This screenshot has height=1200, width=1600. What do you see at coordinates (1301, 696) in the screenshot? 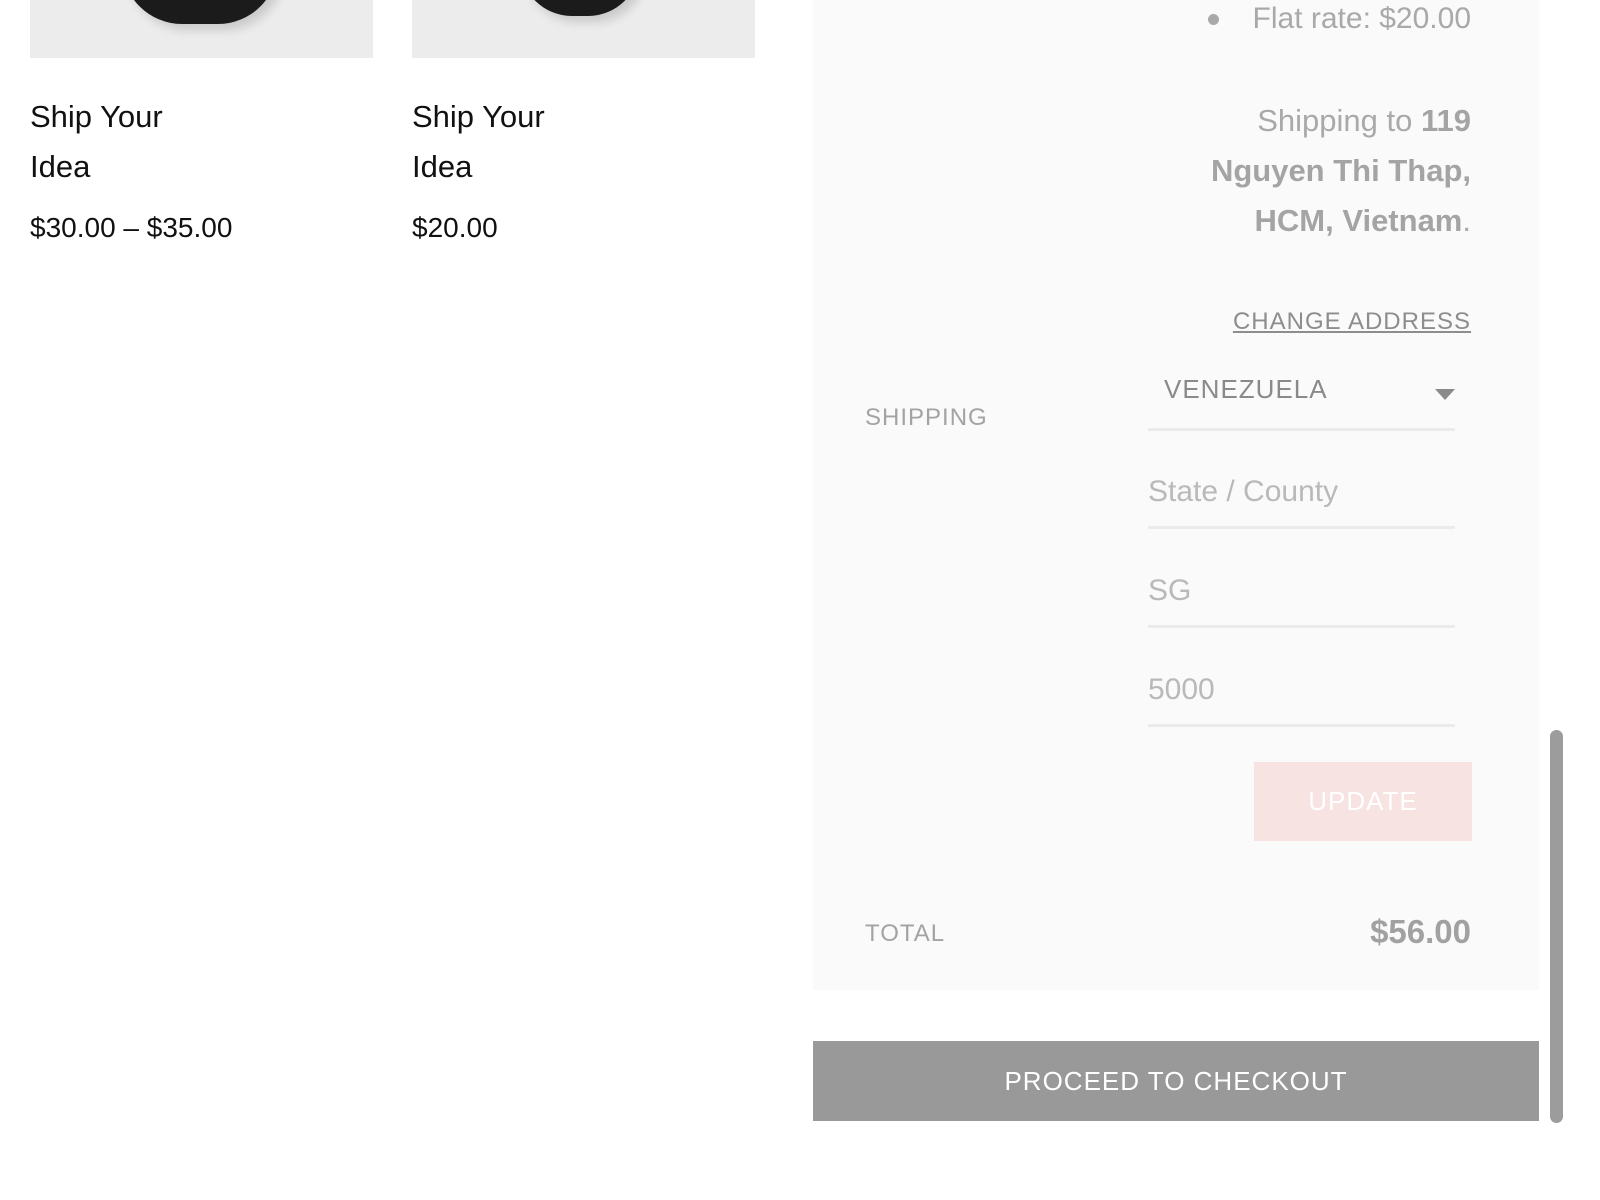
I see `postcode-input: 5000` at bounding box center [1301, 696].